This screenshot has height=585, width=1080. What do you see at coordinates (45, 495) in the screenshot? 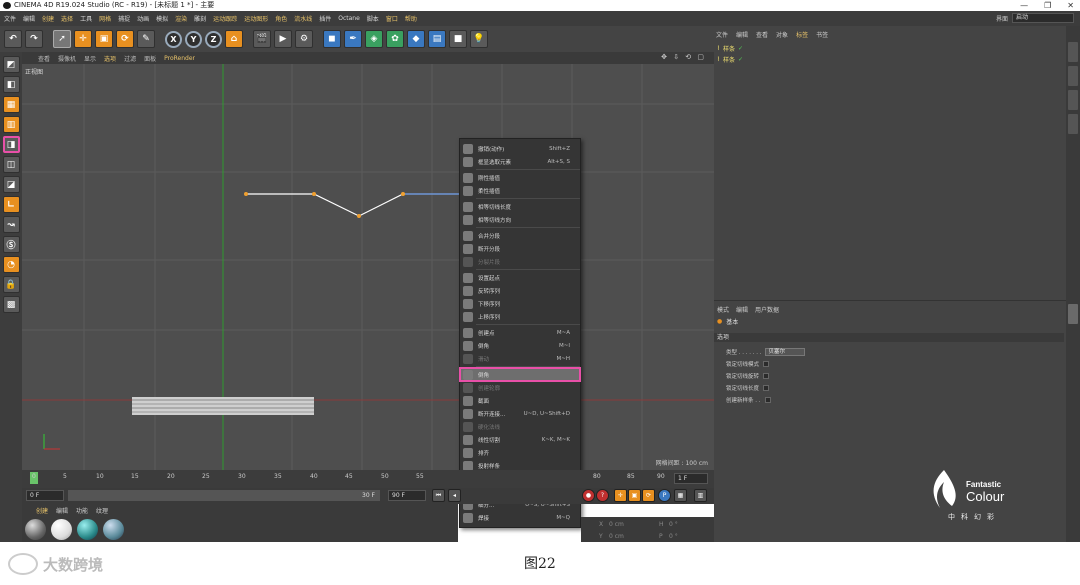
I see `start-frame-field: 0 F` at bounding box center [45, 495].